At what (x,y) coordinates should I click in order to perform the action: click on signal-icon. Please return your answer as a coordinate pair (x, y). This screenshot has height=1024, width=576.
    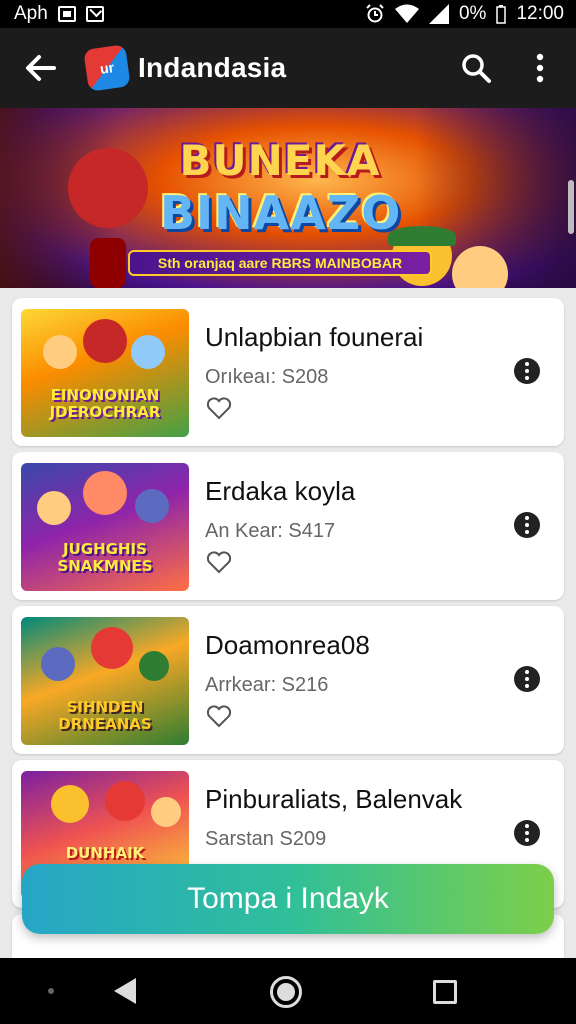
    Looking at the image, I should click on (438, 14).